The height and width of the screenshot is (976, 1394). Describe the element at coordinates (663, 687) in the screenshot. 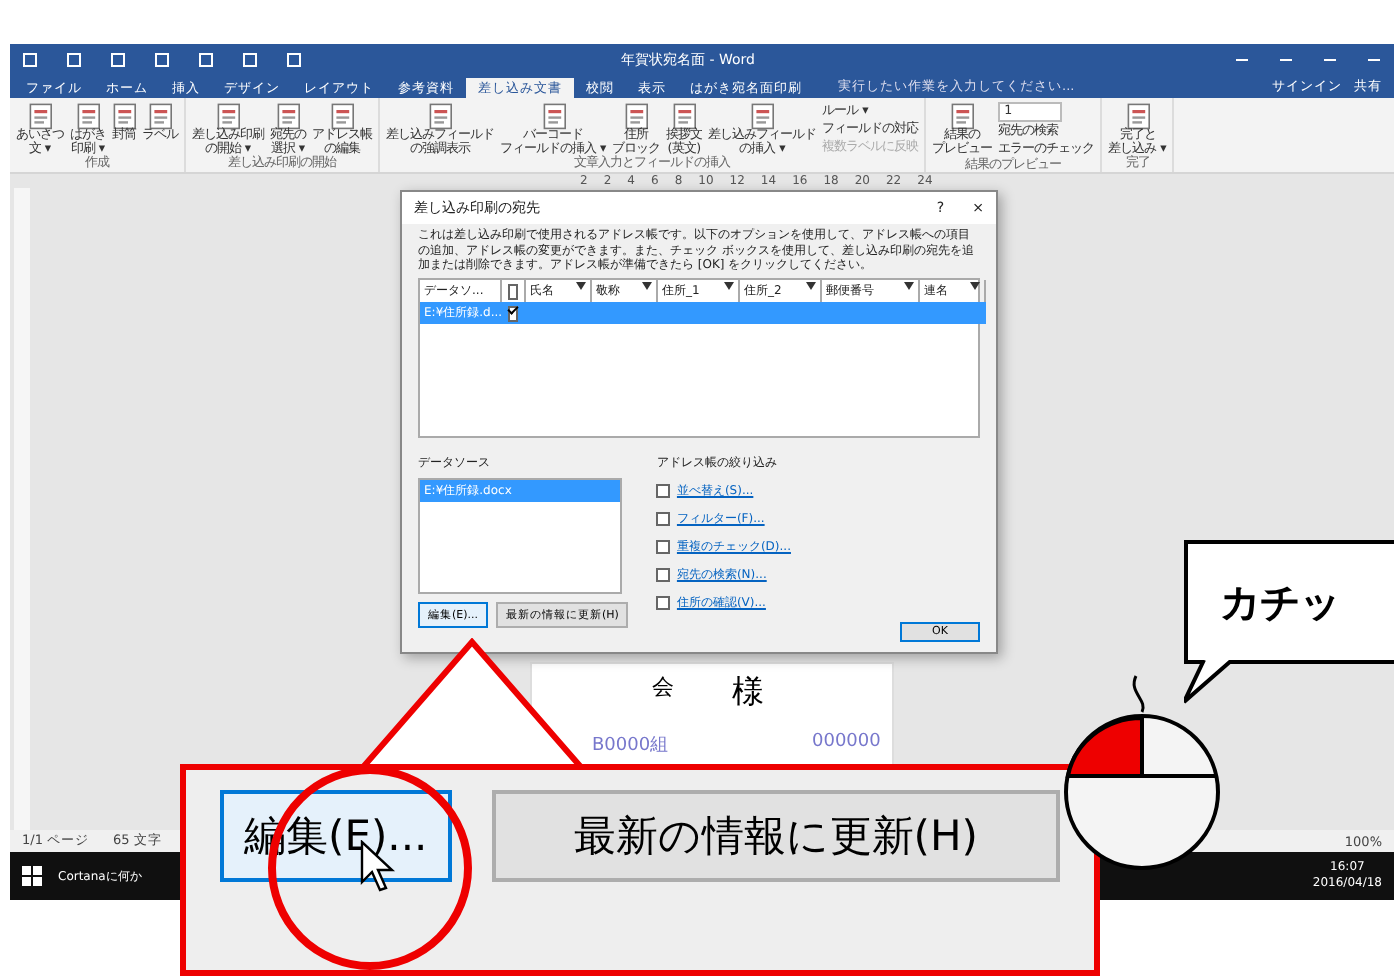

I see `postcard-text: 会` at that location.